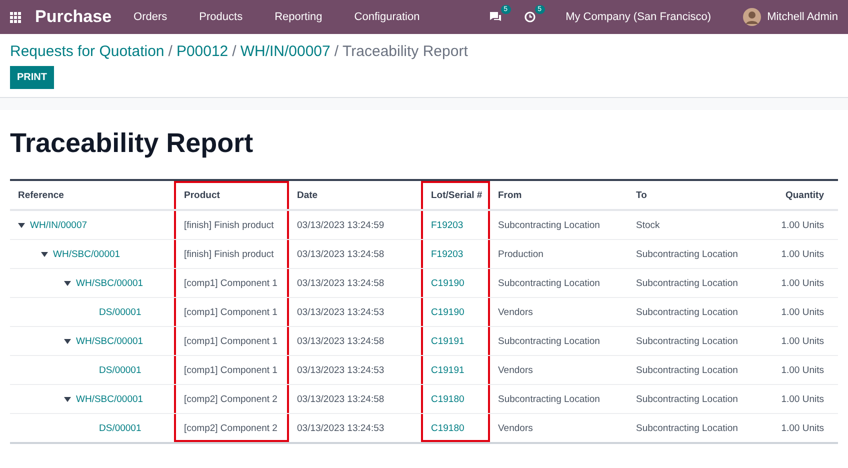 The image size is (848, 468). Describe the element at coordinates (510, 195) in the screenshot. I see `column-header: From` at that location.